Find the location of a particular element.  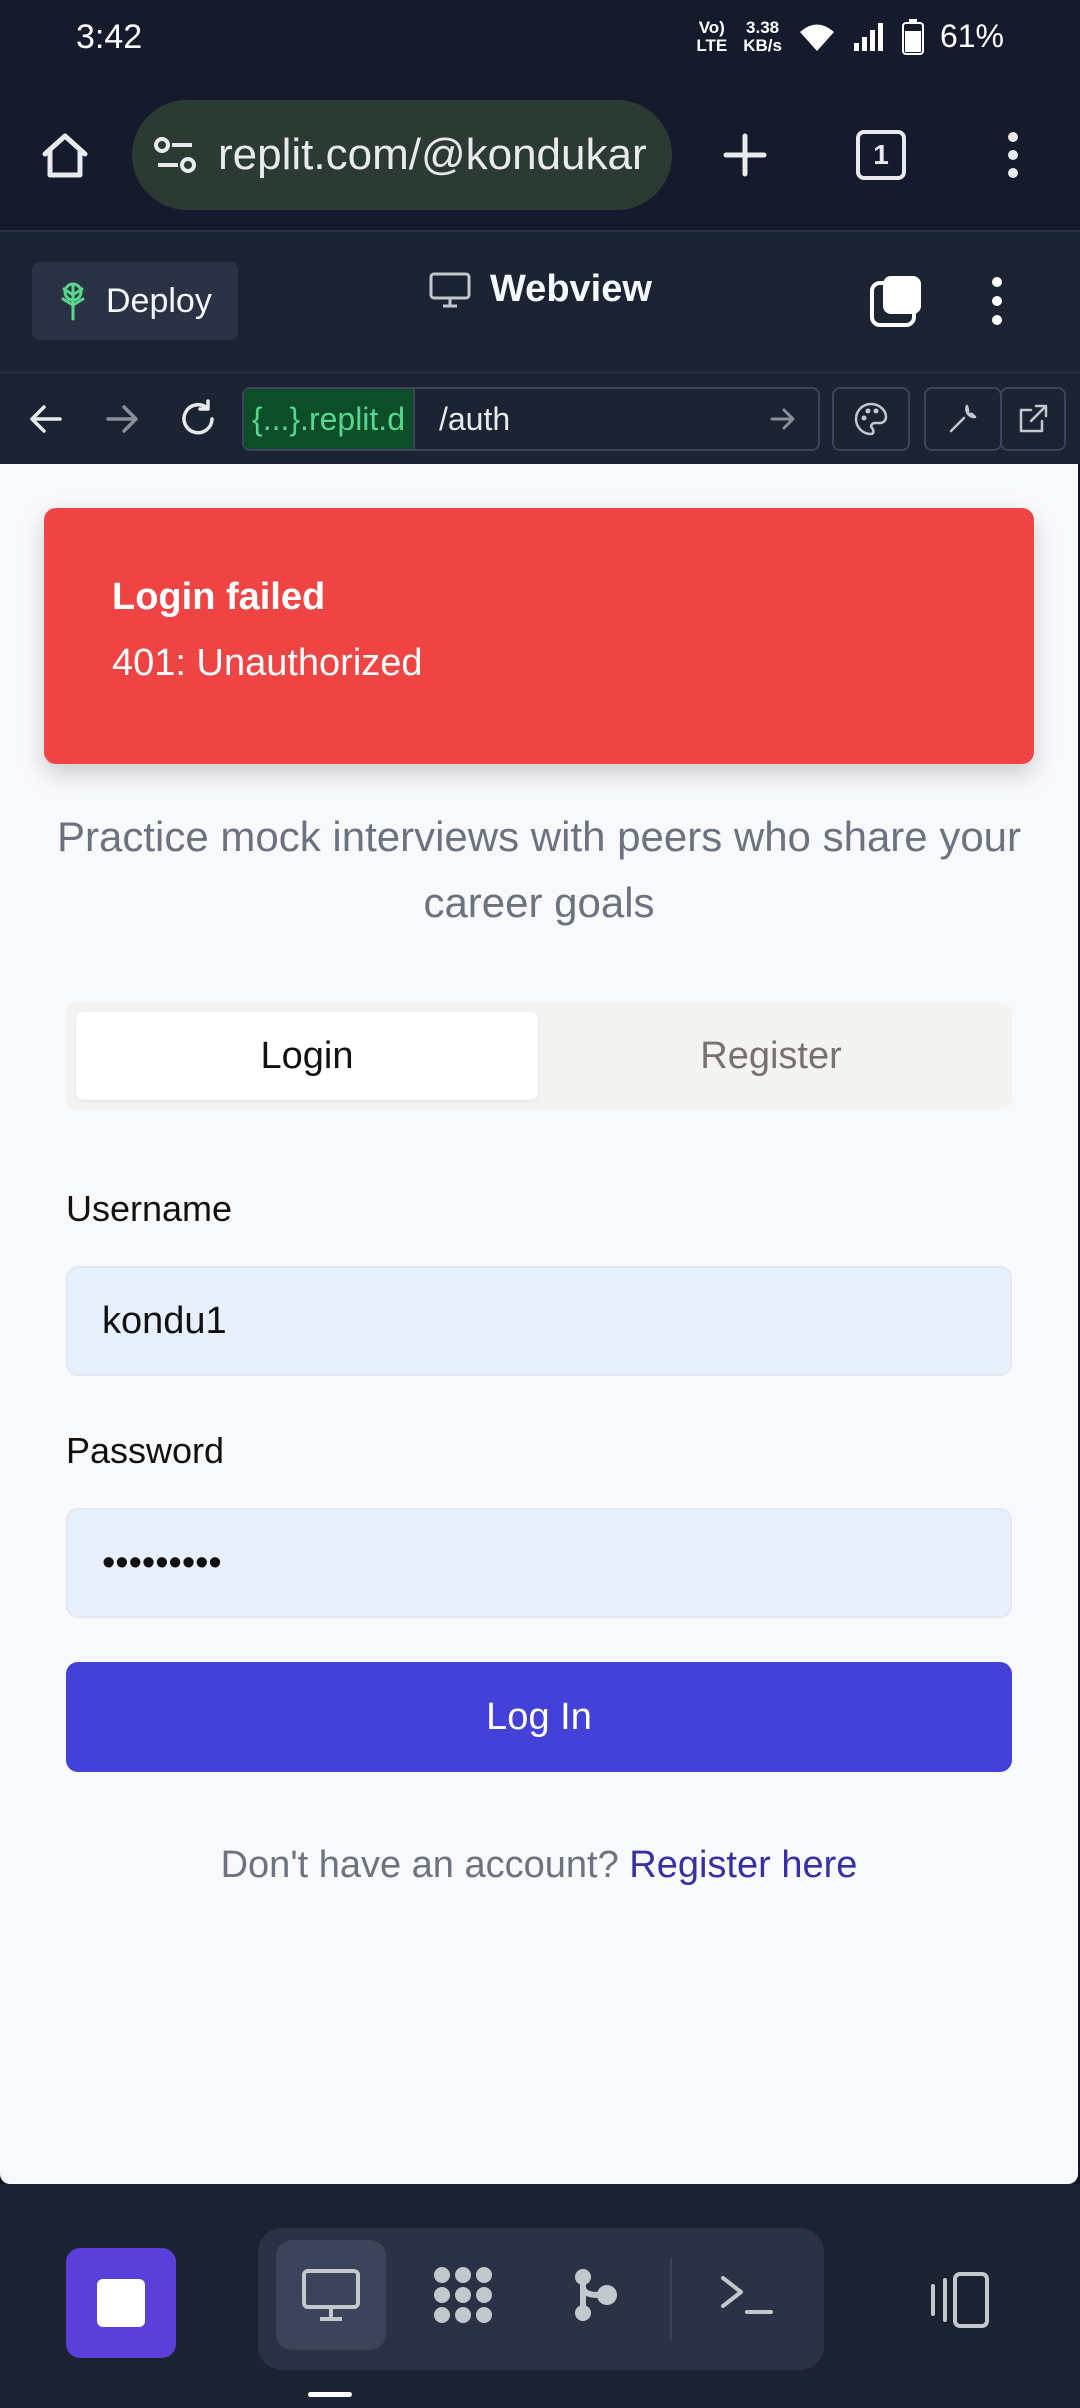

battery-icon is located at coordinates (912, 36).